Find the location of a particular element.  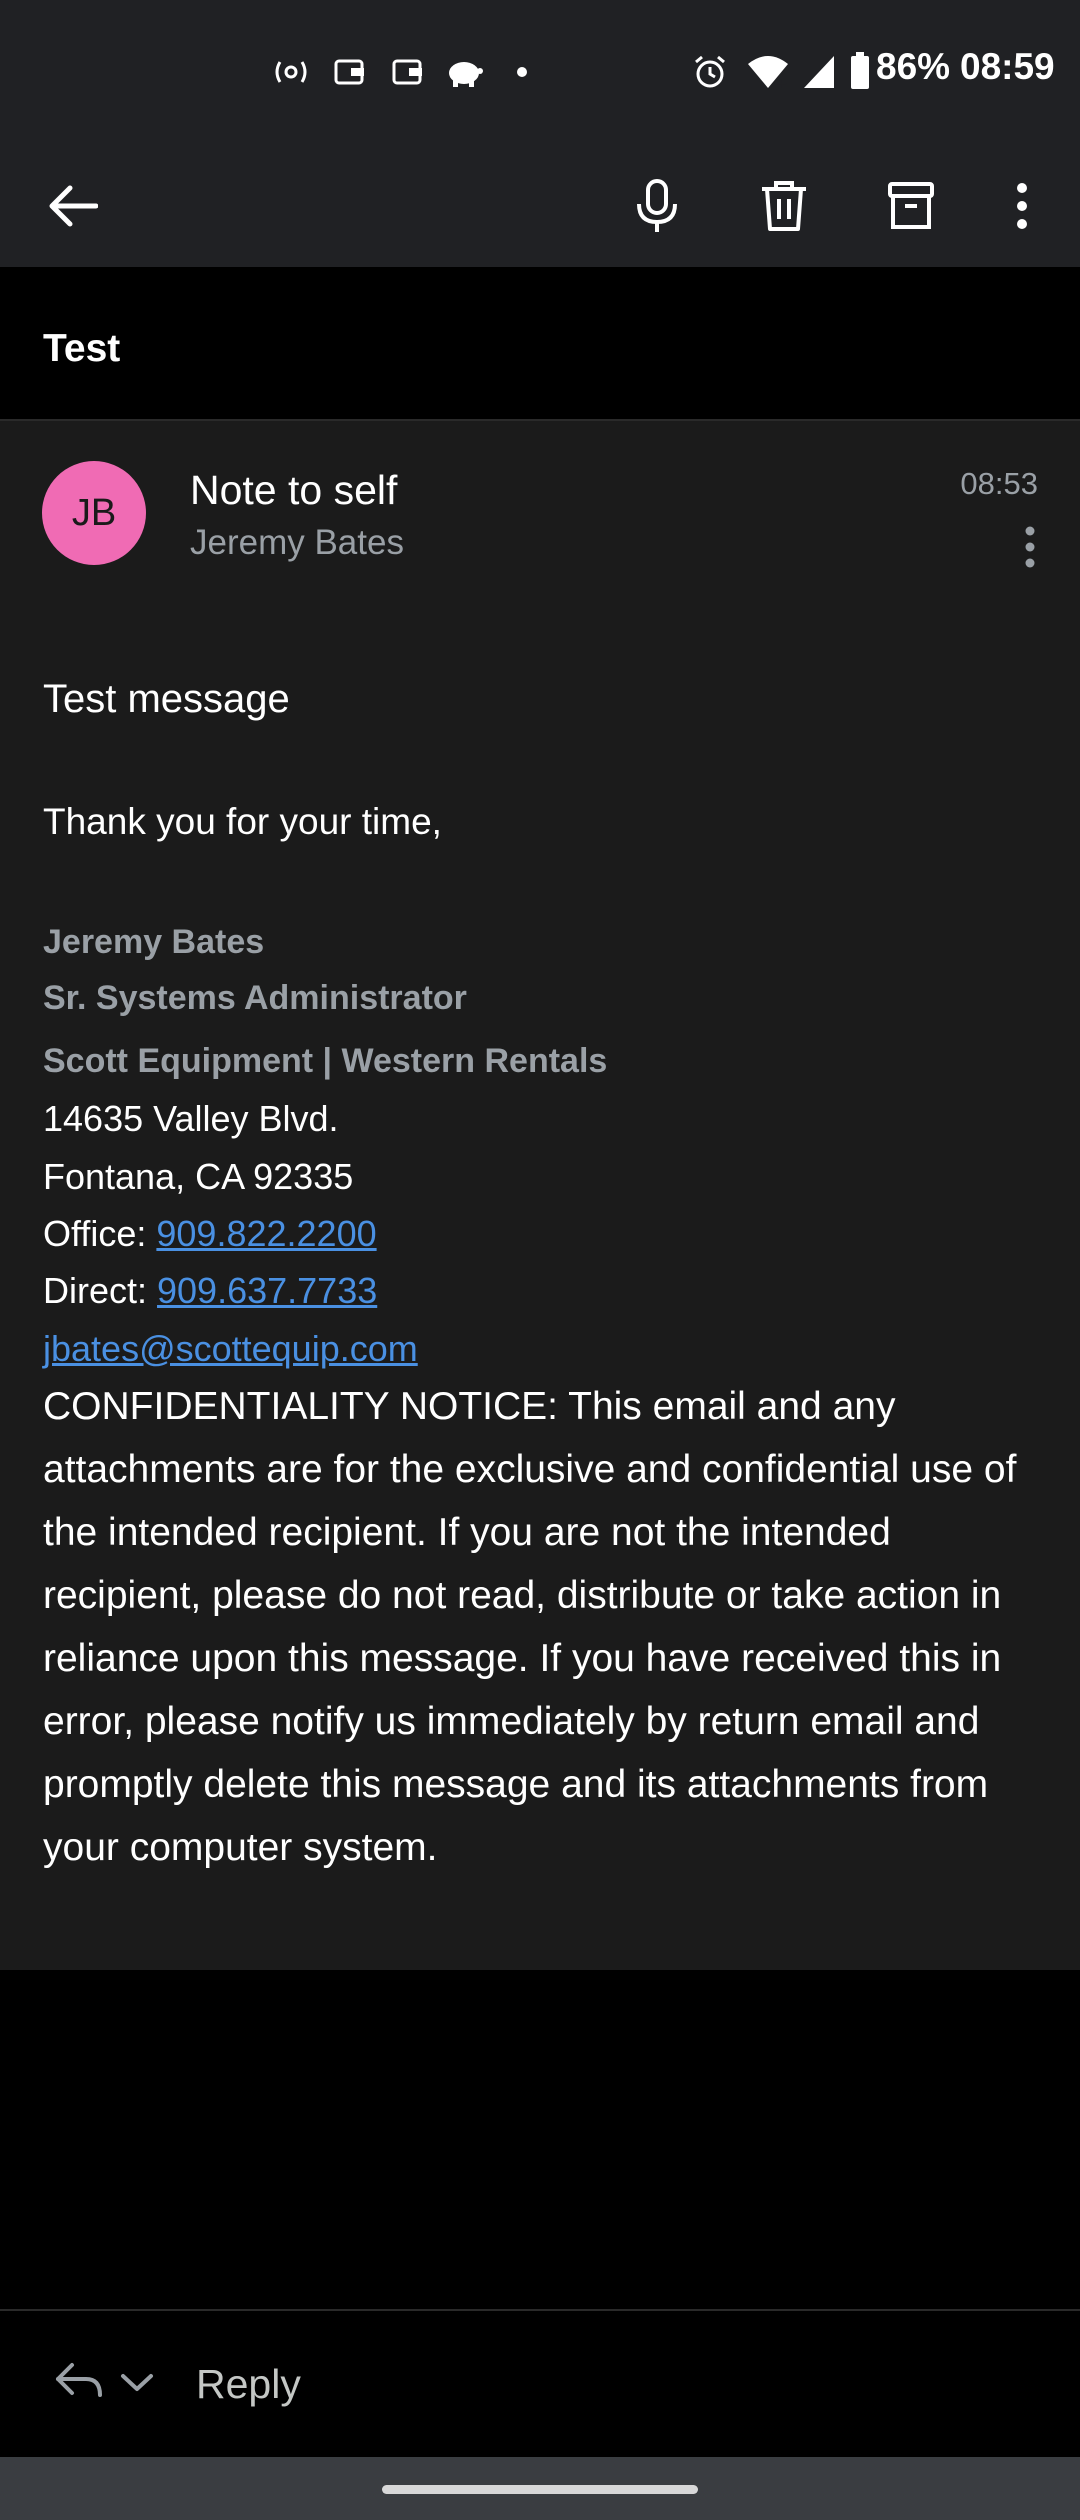

reply-button: Reply is located at coordinates (248, 2384).